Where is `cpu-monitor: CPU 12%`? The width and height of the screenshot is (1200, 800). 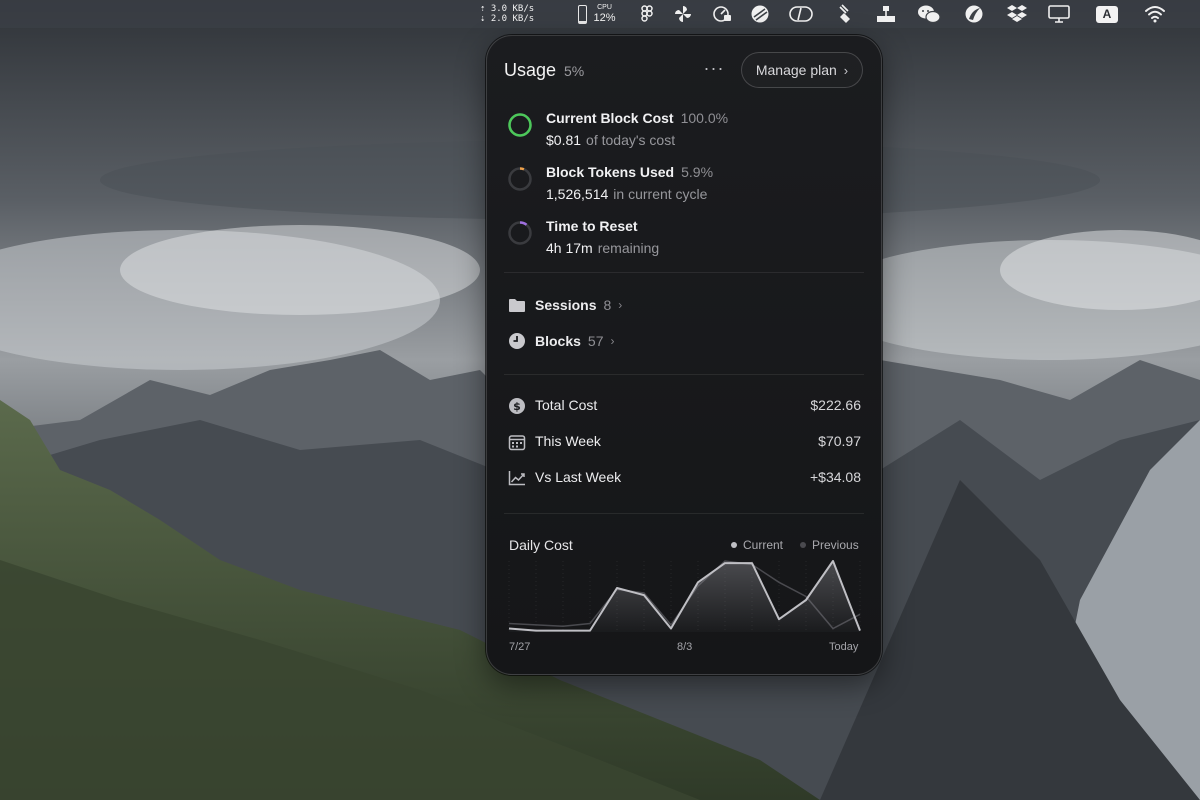
cpu-monitor: CPU 12% is located at coordinates (597, 14).